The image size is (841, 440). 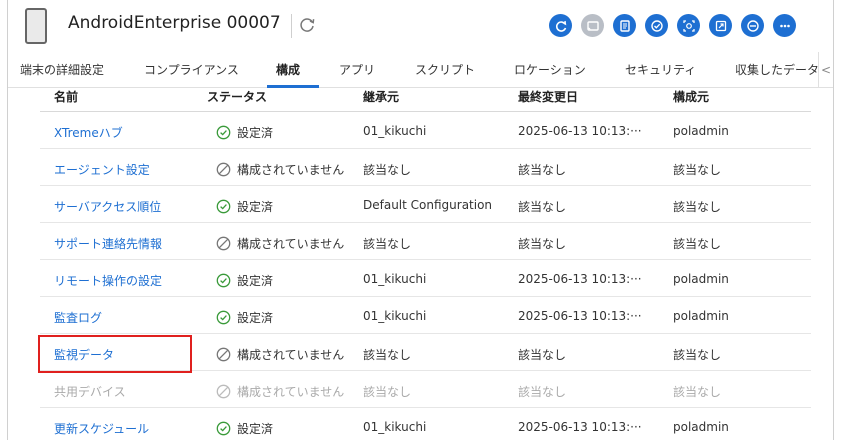 I want to click on more-action-button, so click(x=784, y=25).